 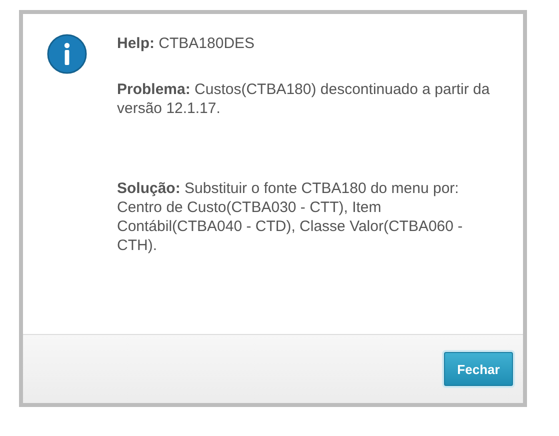 I want to click on help-title: Help: CTBA180DES, so click(x=186, y=43).